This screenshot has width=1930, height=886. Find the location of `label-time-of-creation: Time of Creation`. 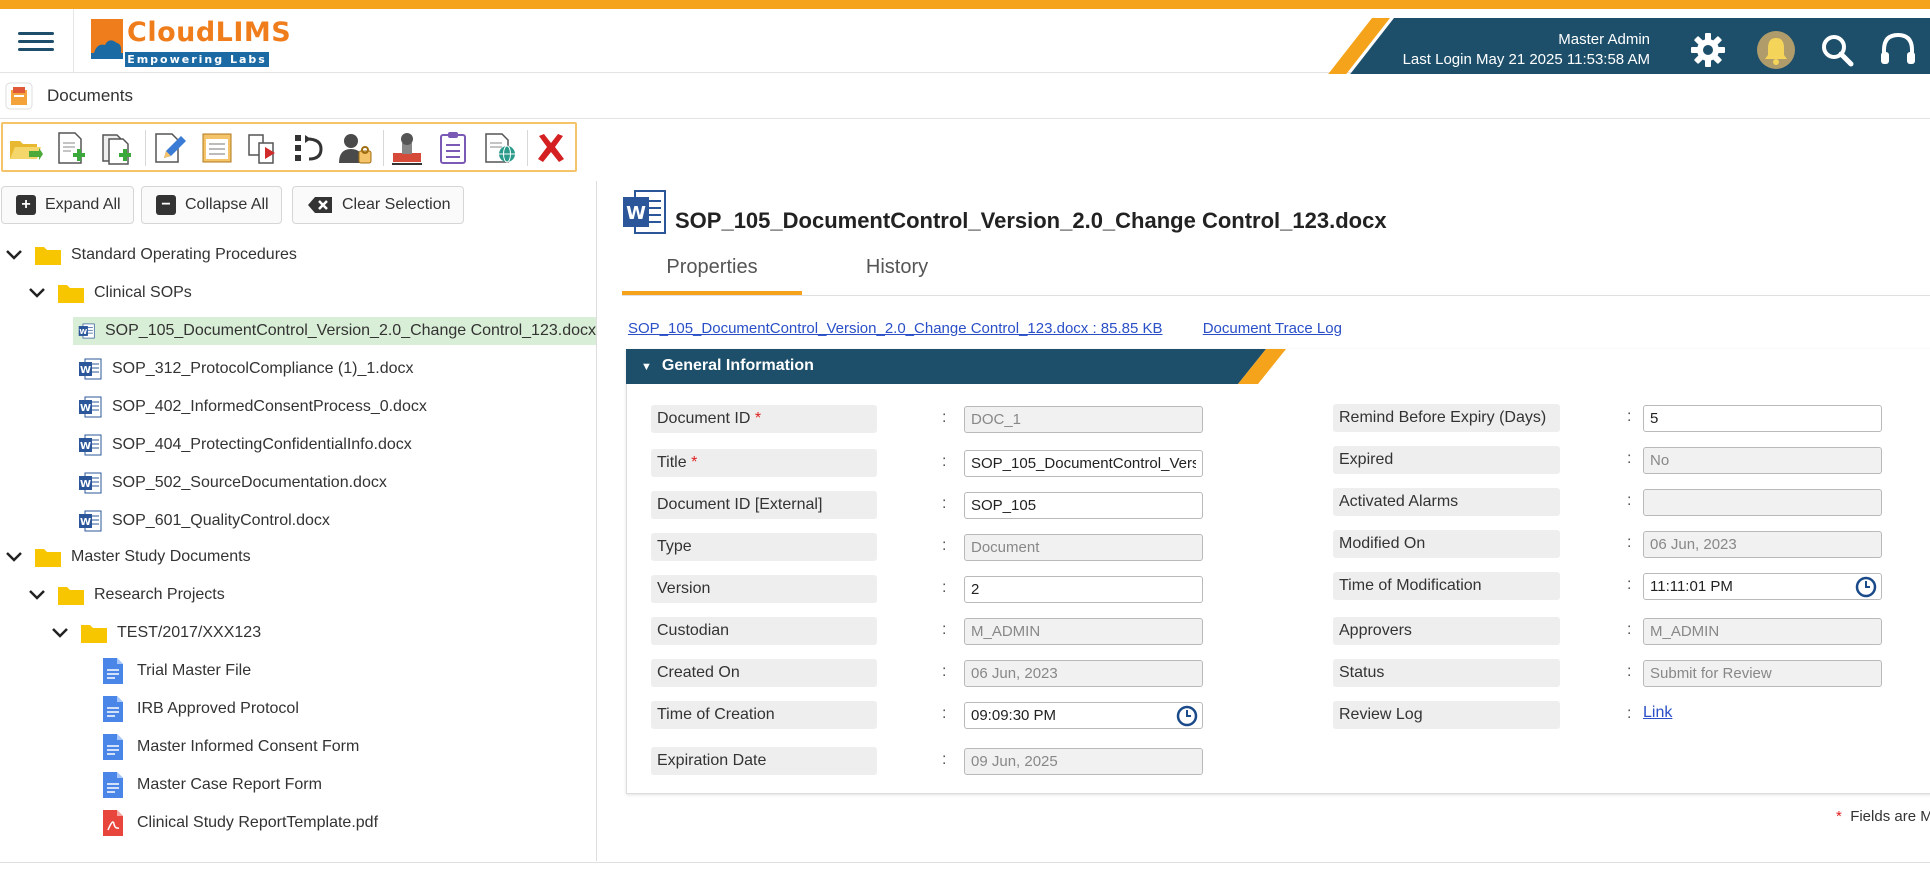

label-time-of-creation: Time of Creation is located at coordinates (764, 715).